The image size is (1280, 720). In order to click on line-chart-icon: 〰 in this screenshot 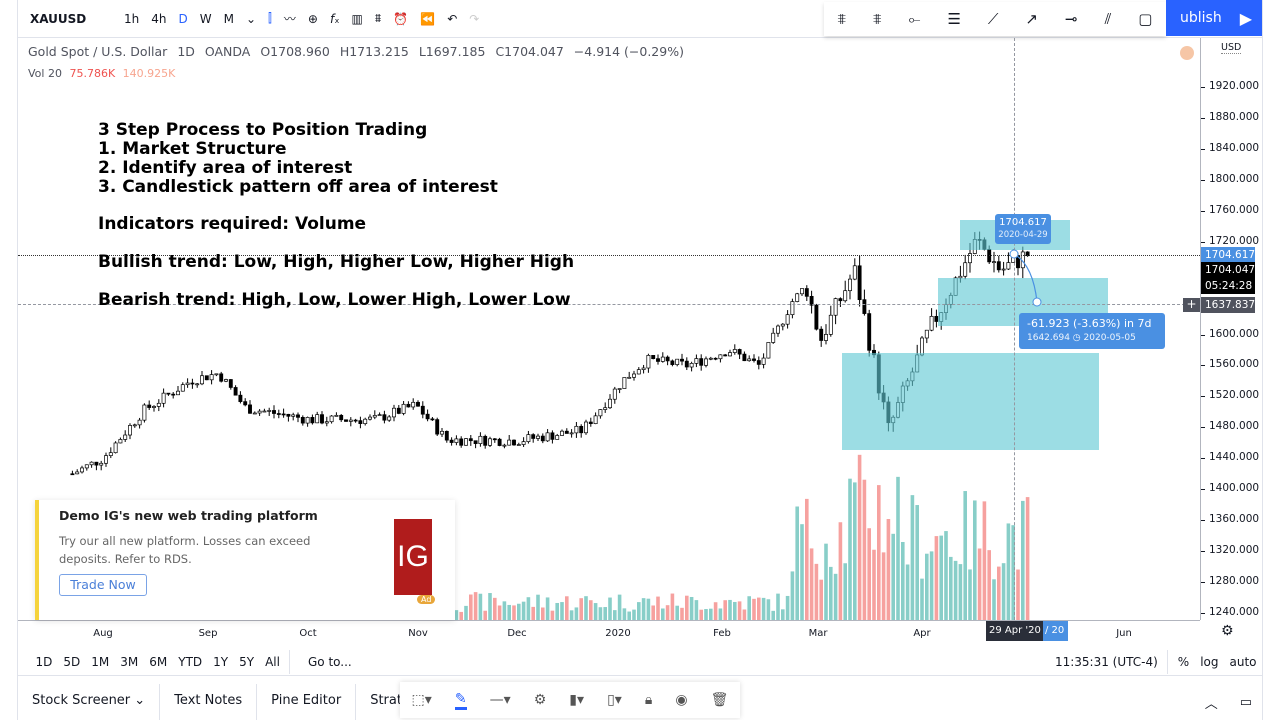, I will do `click(290, 18)`.